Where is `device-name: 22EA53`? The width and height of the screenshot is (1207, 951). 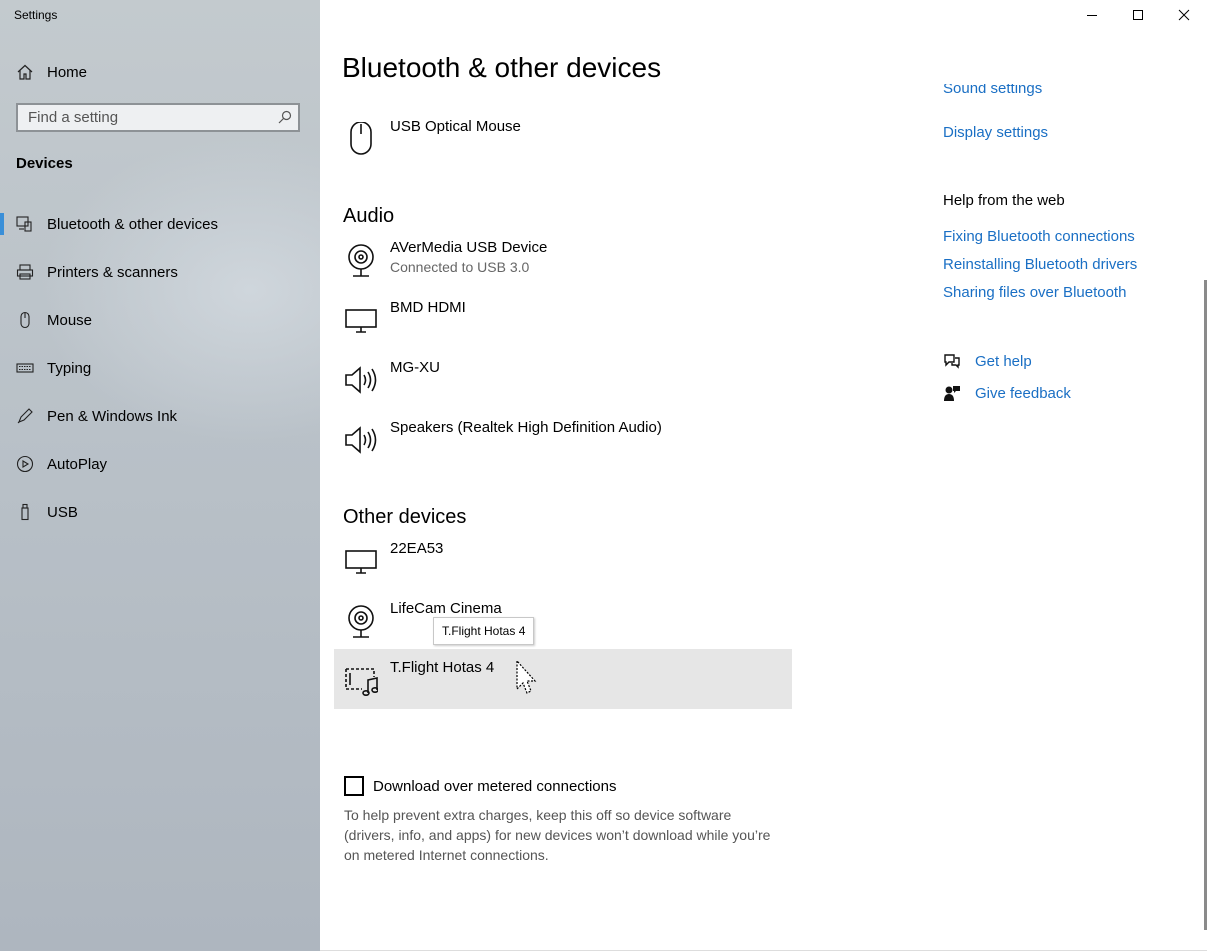
device-name: 22EA53 is located at coordinates (417, 548).